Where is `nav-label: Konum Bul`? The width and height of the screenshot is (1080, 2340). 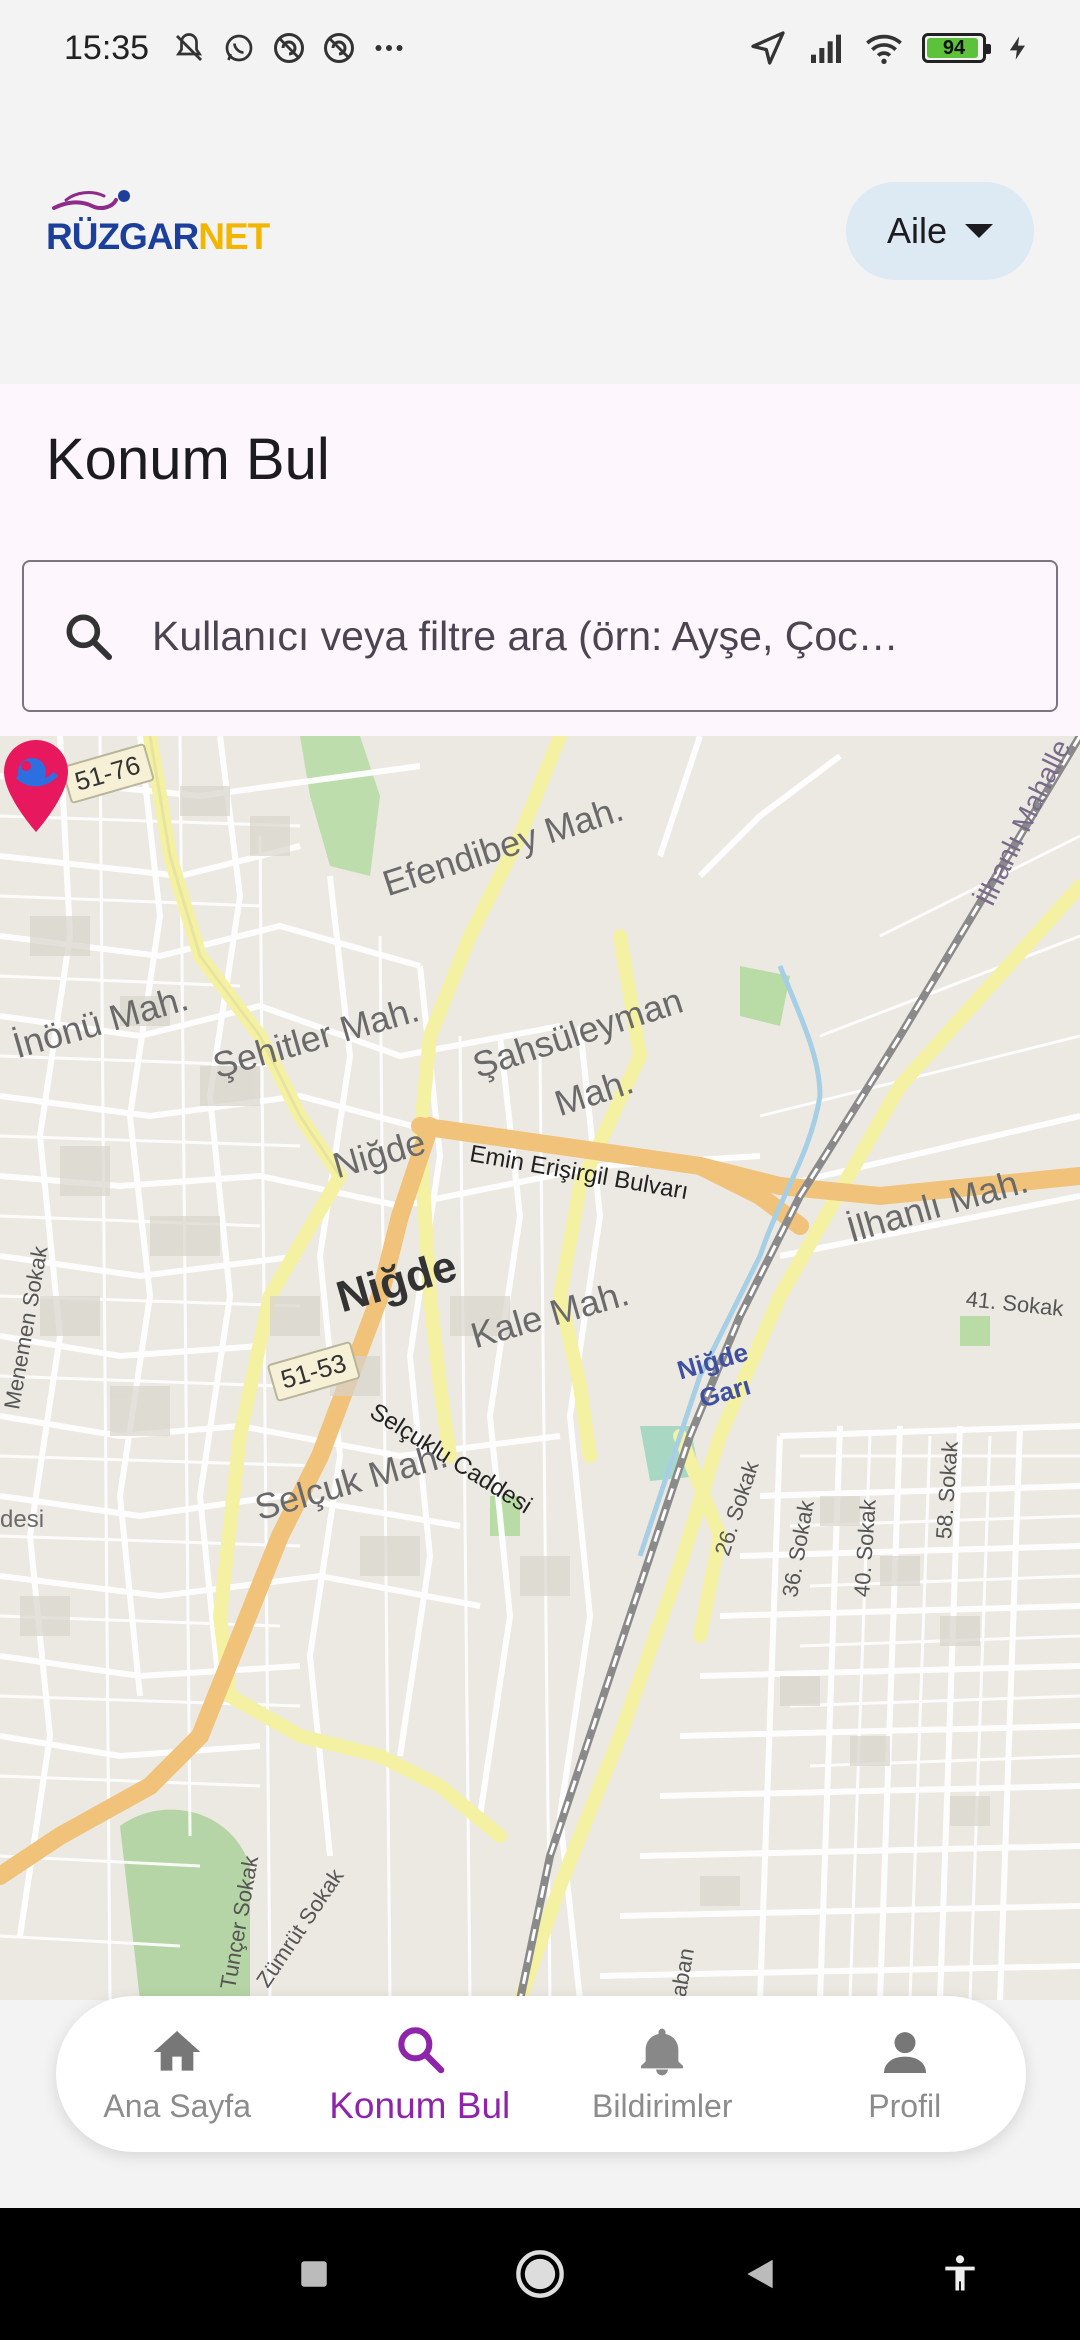
nav-label: Konum Bul is located at coordinates (420, 2105).